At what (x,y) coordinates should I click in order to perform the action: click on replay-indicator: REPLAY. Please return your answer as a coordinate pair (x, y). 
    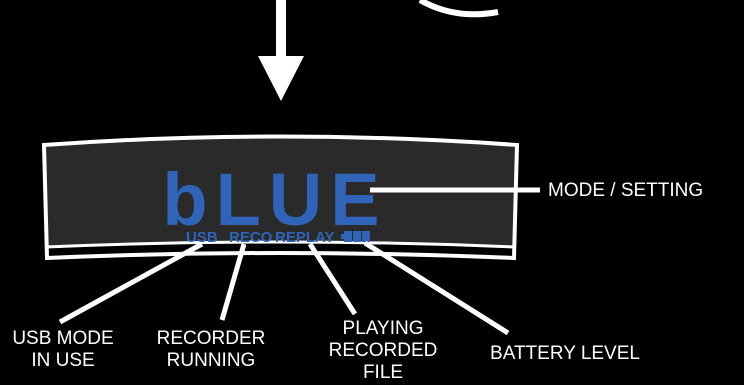
    Looking at the image, I should click on (304, 237).